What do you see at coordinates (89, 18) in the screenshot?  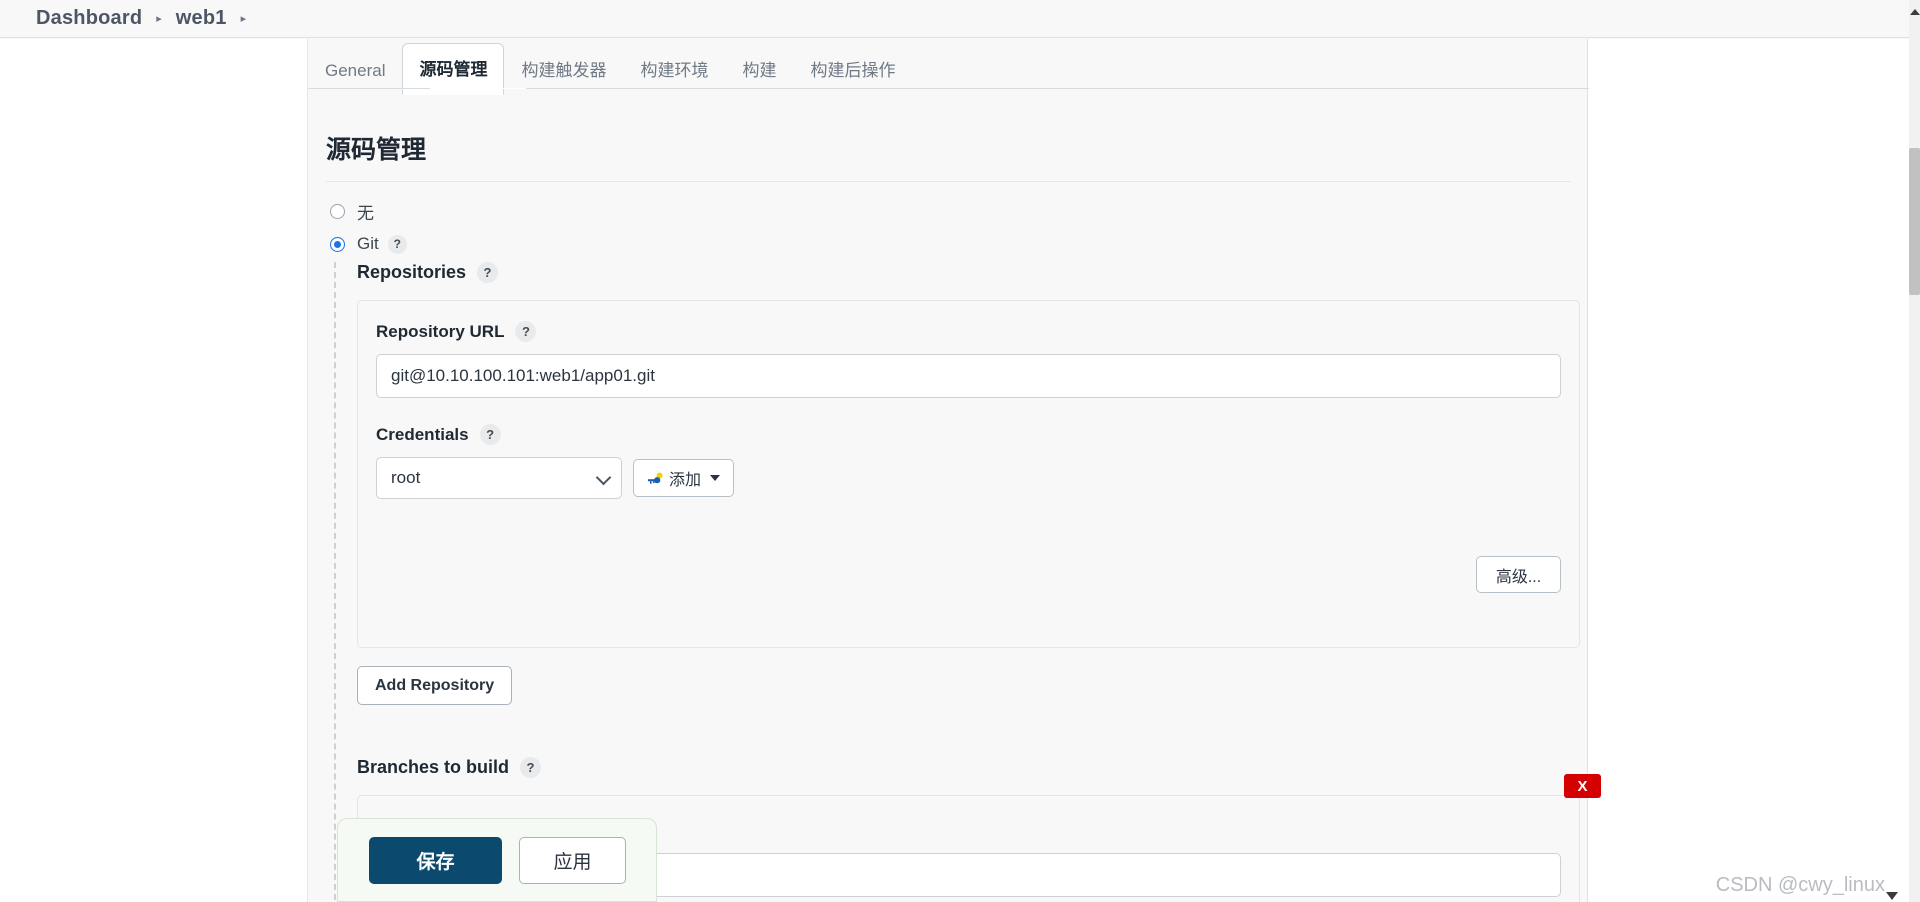 I see `breadcrumb-item-dashboard: Dashboard` at bounding box center [89, 18].